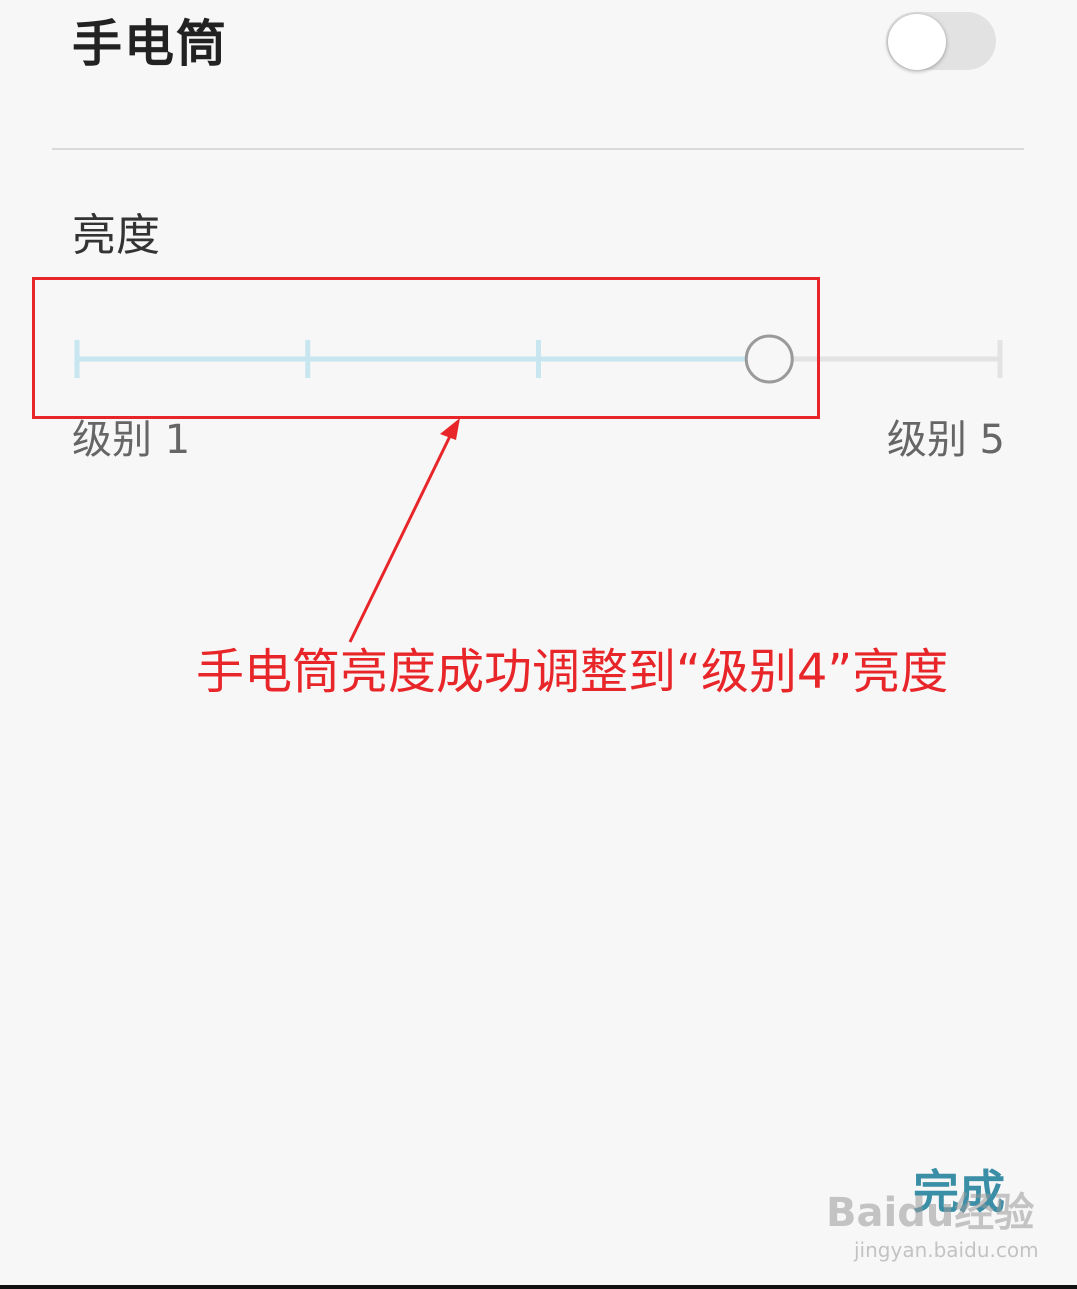 The image size is (1077, 1289). What do you see at coordinates (946, 1250) in the screenshot?
I see `watermark-url: jingyan.baidu.com` at bounding box center [946, 1250].